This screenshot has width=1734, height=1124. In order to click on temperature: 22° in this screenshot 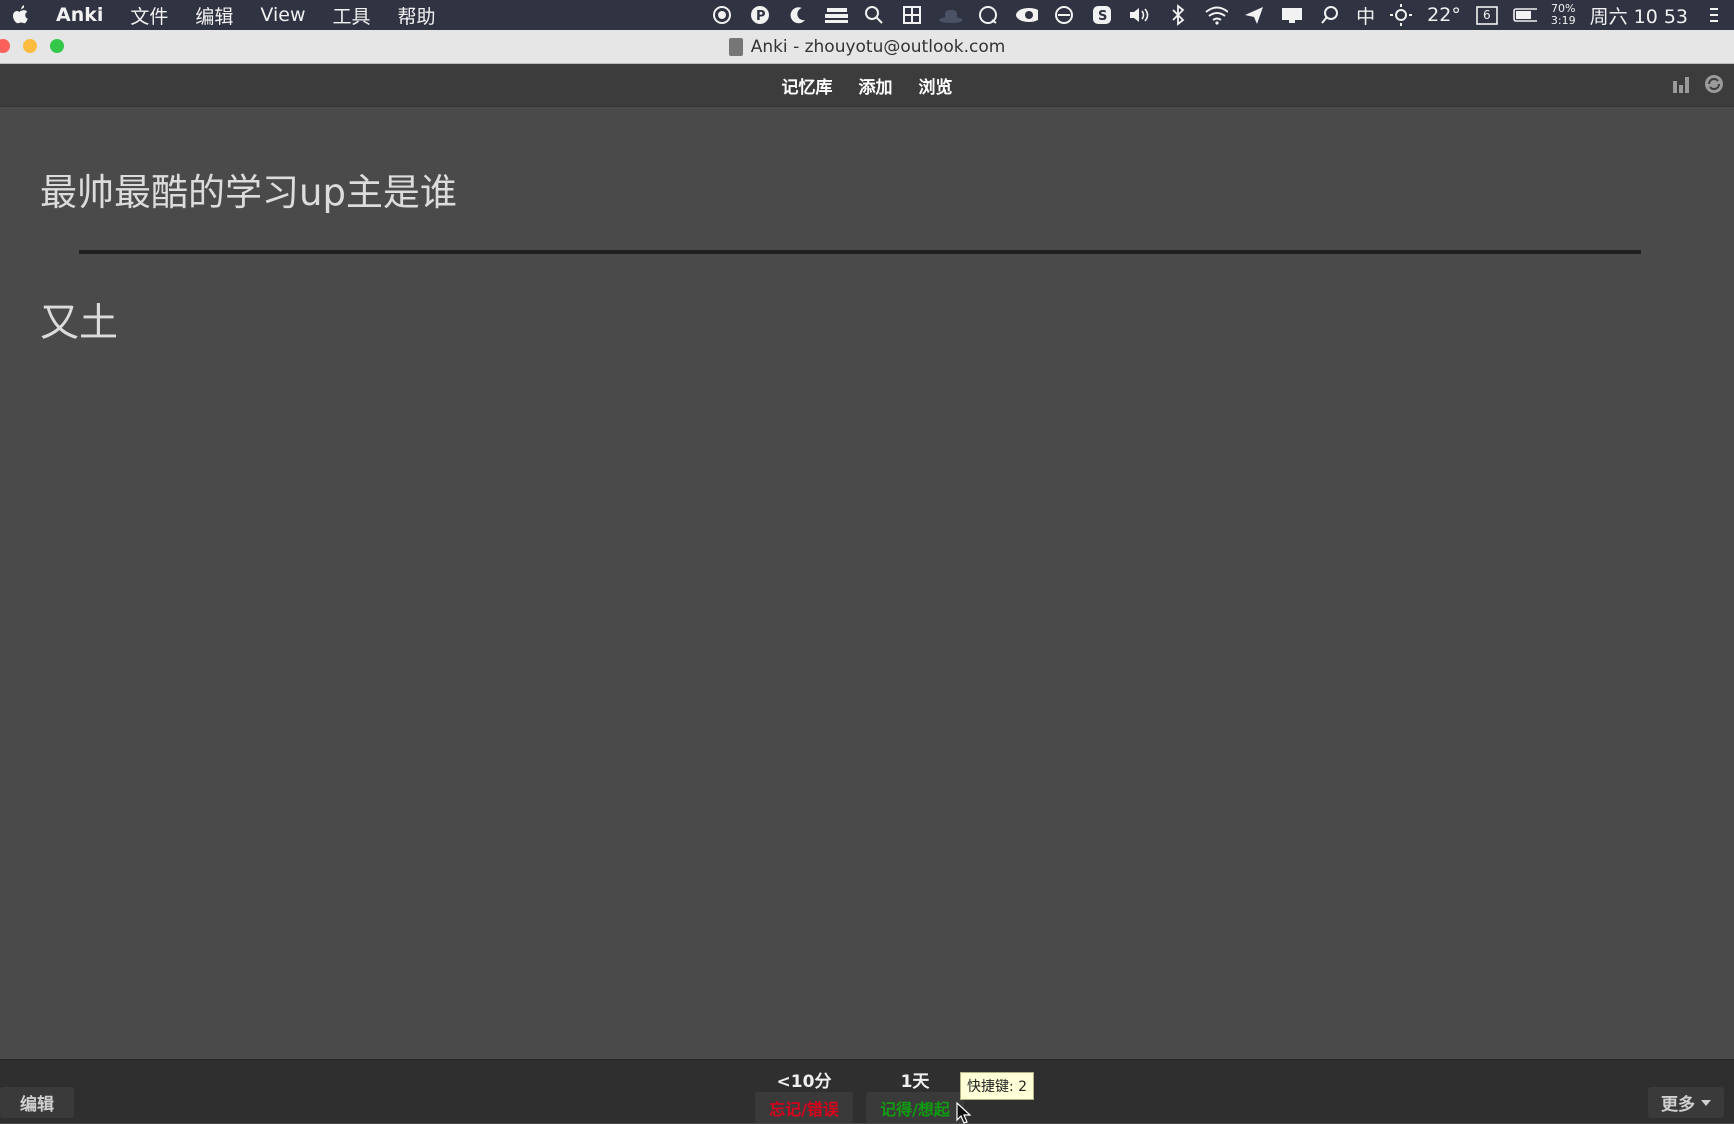, I will do `click(1444, 15)`.